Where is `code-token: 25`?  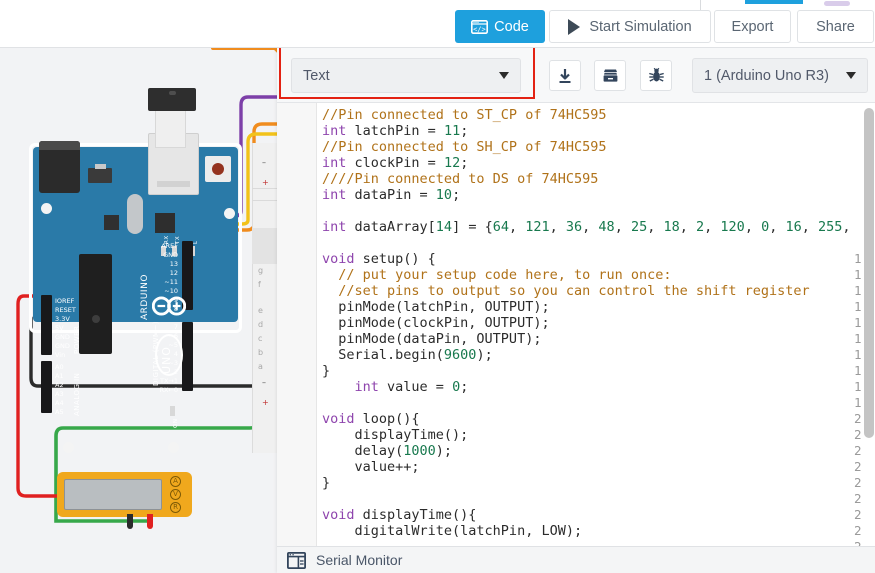 code-token: 25 is located at coordinates (639, 227).